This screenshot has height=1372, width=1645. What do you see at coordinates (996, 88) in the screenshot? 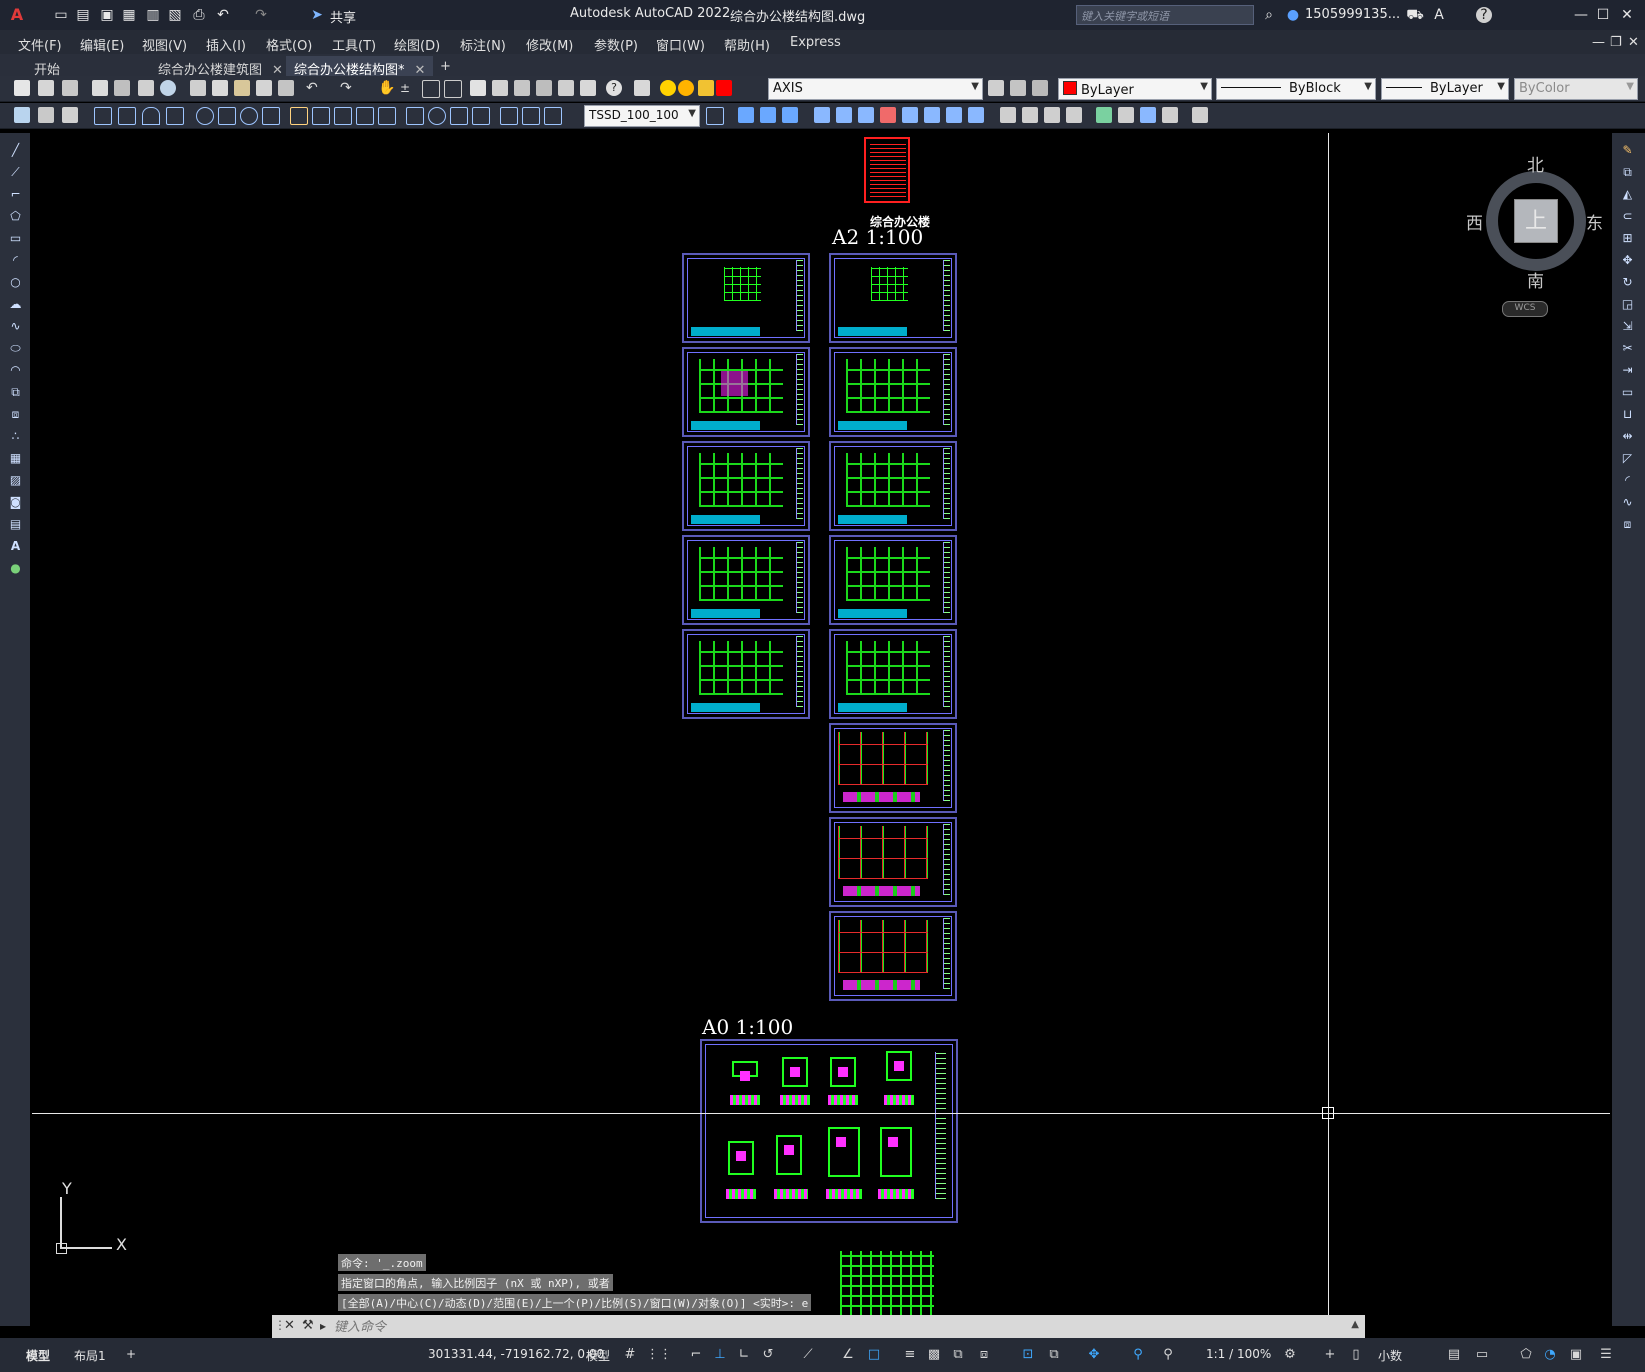
I see `make-current-icon` at bounding box center [996, 88].